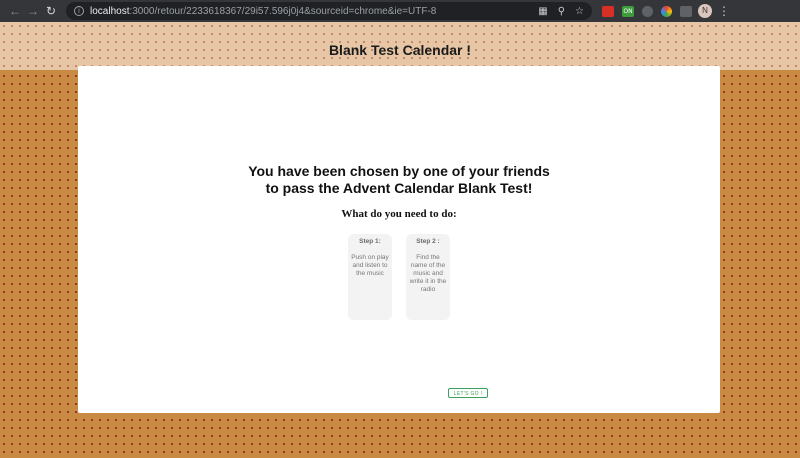  What do you see at coordinates (399, 214) in the screenshot?
I see `instructions-heading: What do you need to do:` at bounding box center [399, 214].